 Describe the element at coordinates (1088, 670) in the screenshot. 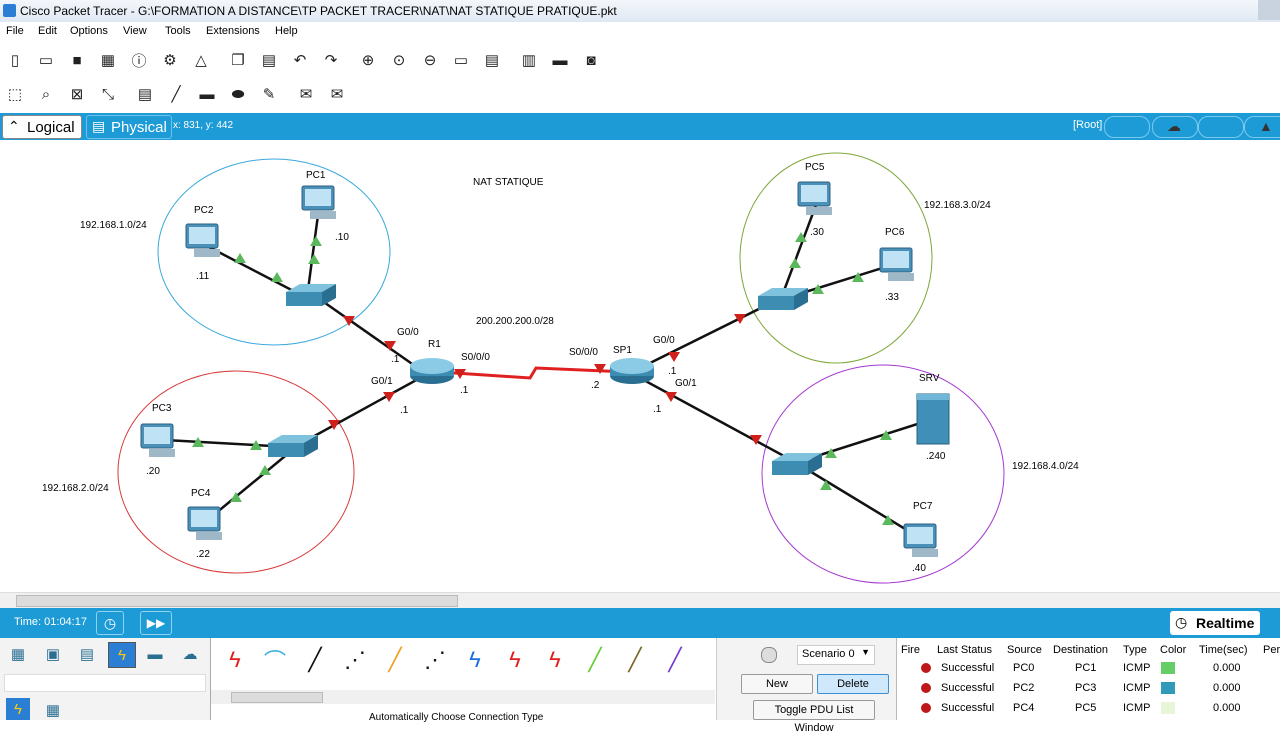

I see `table-row: Successful PC0 PC1 ICMP 0.000` at that location.